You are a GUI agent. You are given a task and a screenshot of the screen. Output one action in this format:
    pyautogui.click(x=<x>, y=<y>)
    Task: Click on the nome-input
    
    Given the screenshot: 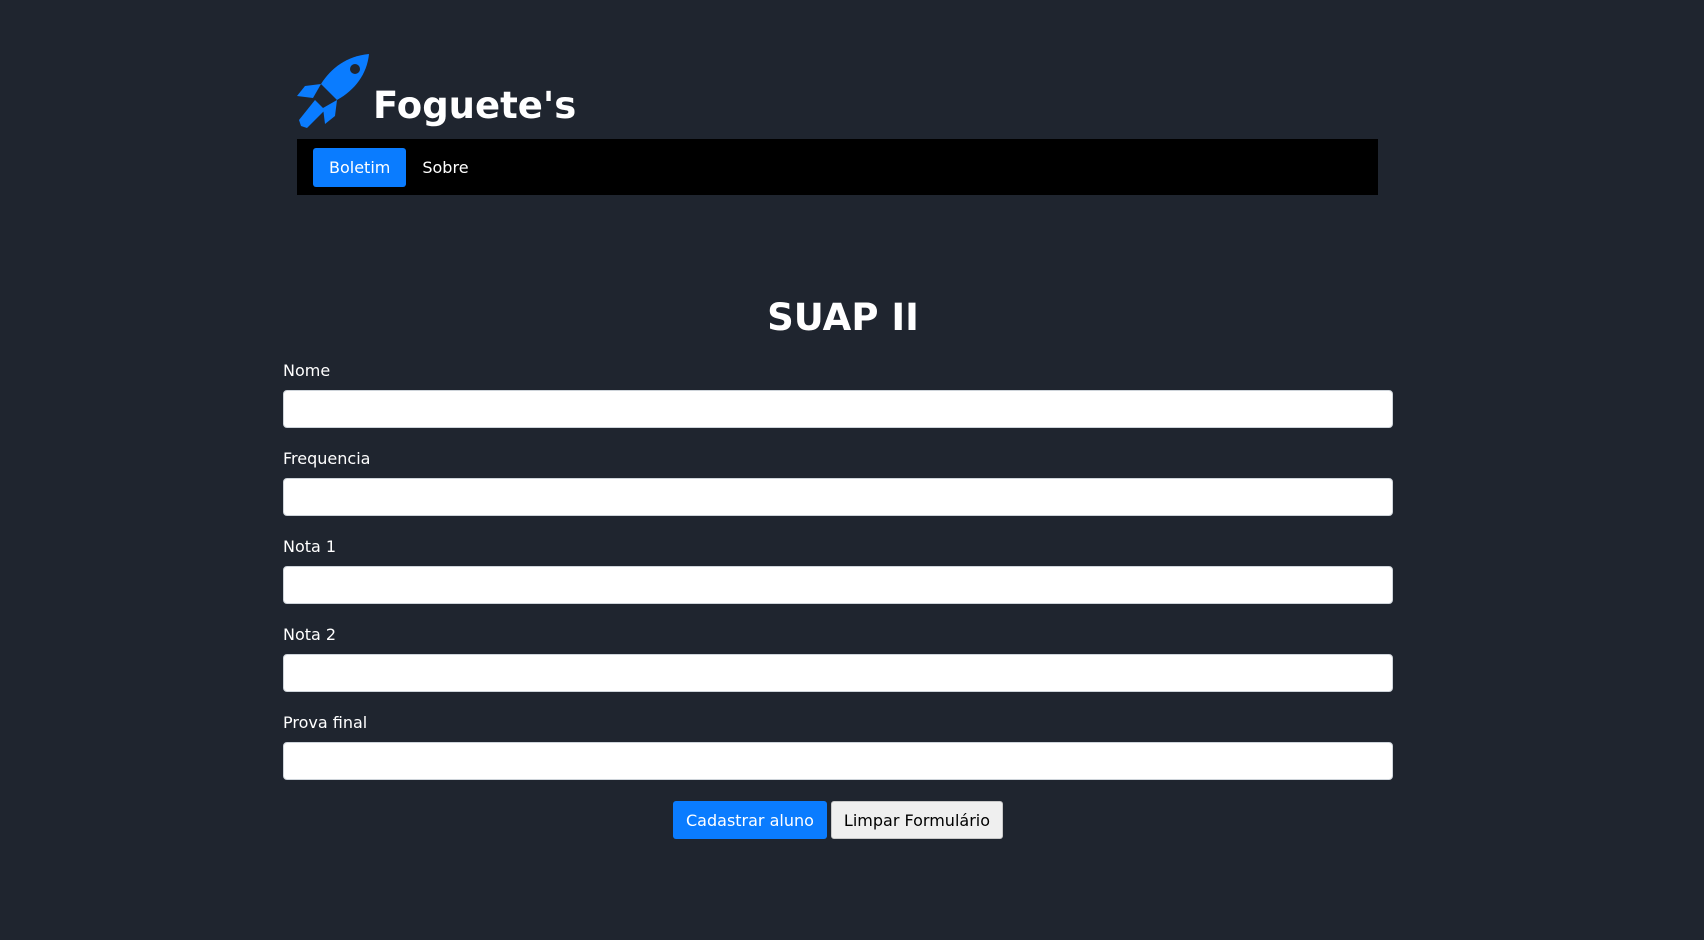 What is the action you would take?
    pyautogui.click(x=838, y=409)
    